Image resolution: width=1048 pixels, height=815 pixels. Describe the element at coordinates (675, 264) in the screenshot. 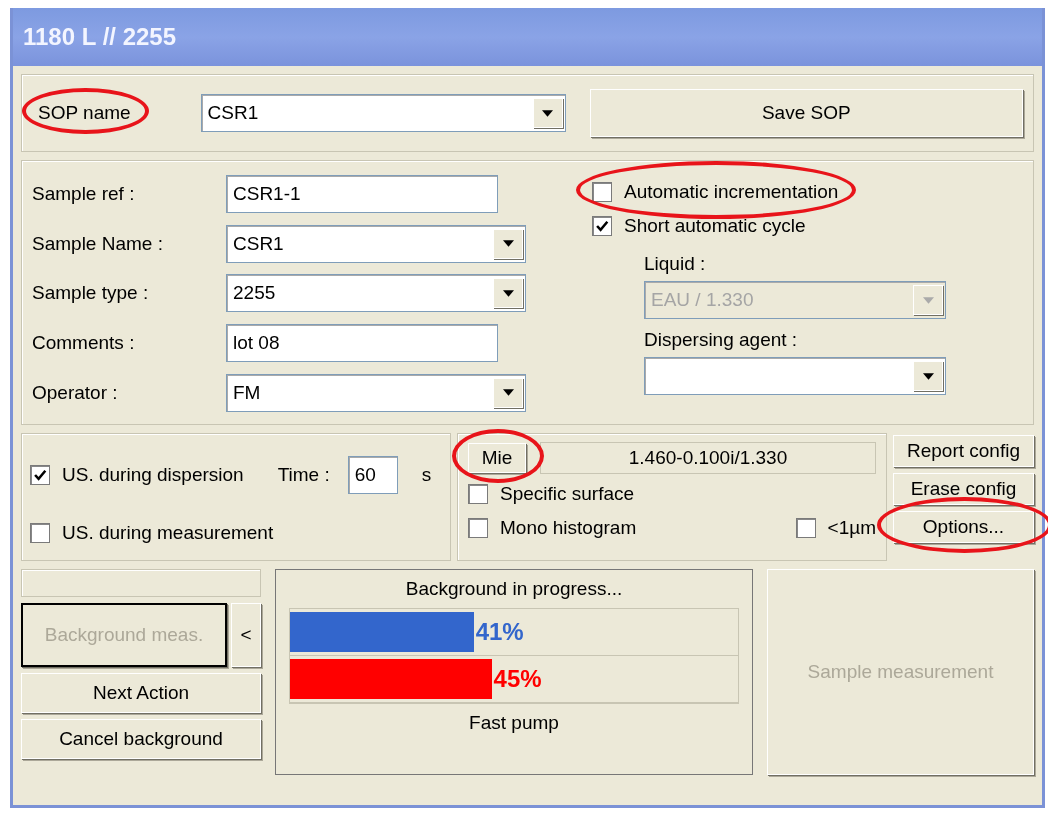

I see `field-label: Liquid :` at that location.